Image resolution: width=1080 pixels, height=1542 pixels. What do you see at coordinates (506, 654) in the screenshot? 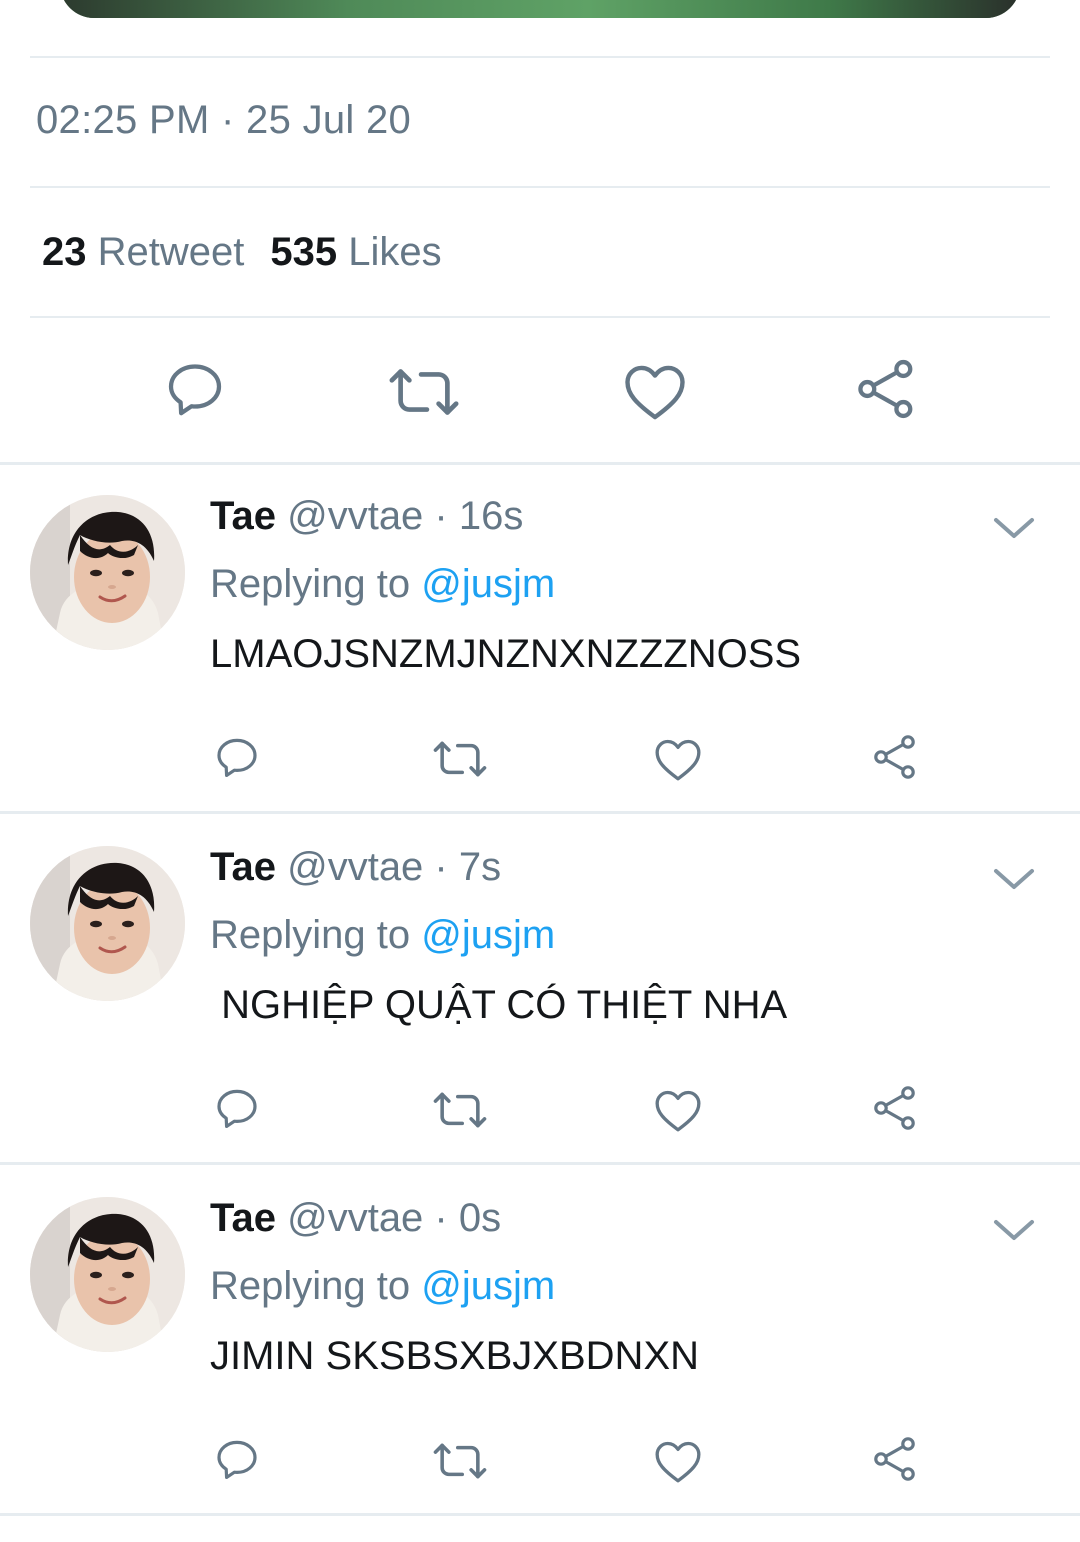
I see `reply-text: LMAOJSNZMJNZNXNZZZNOSS` at bounding box center [506, 654].